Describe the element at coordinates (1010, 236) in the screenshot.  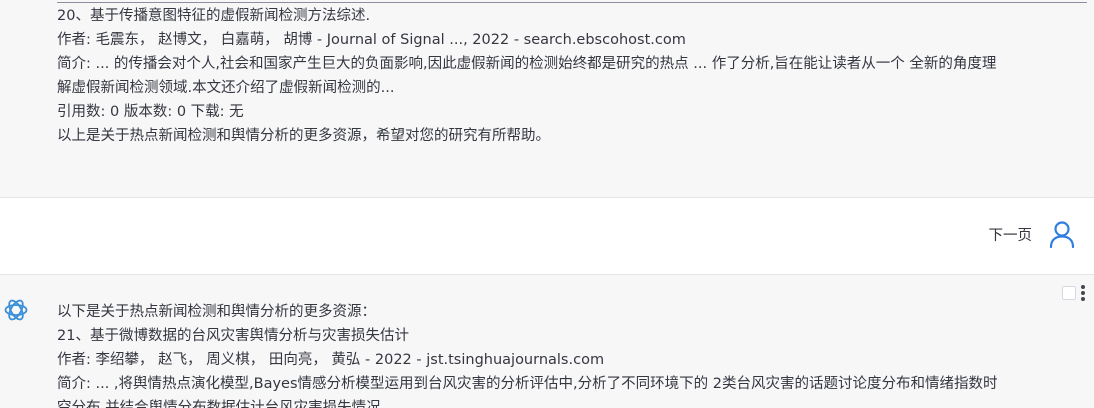
I see `user-message-text: 下一页` at that location.